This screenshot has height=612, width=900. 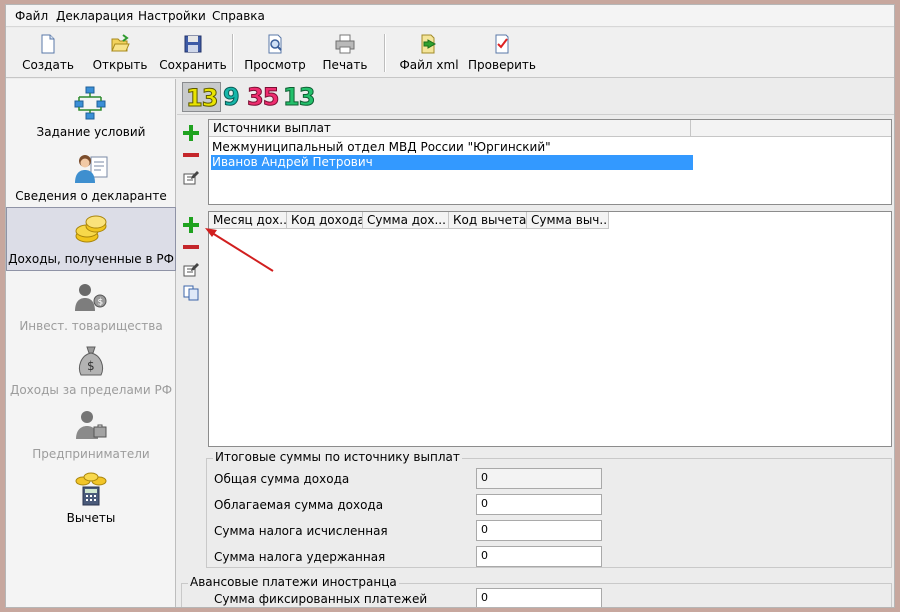 I want to click on remove-source-button, so click(x=191, y=155).